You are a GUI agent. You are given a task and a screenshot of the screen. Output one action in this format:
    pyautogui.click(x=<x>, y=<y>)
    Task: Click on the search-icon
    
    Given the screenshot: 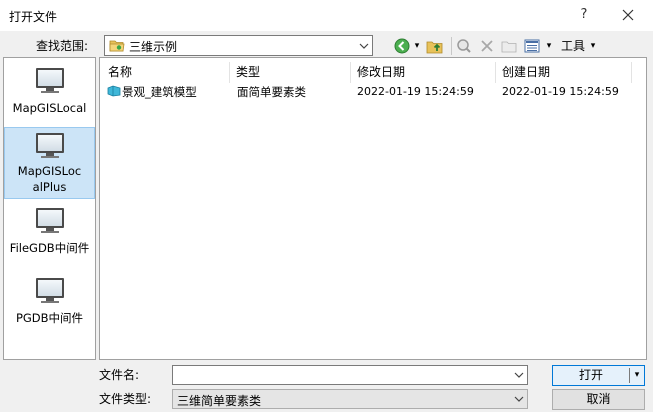 What is the action you would take?
    pyautogui.click(x=464, y=46)
    